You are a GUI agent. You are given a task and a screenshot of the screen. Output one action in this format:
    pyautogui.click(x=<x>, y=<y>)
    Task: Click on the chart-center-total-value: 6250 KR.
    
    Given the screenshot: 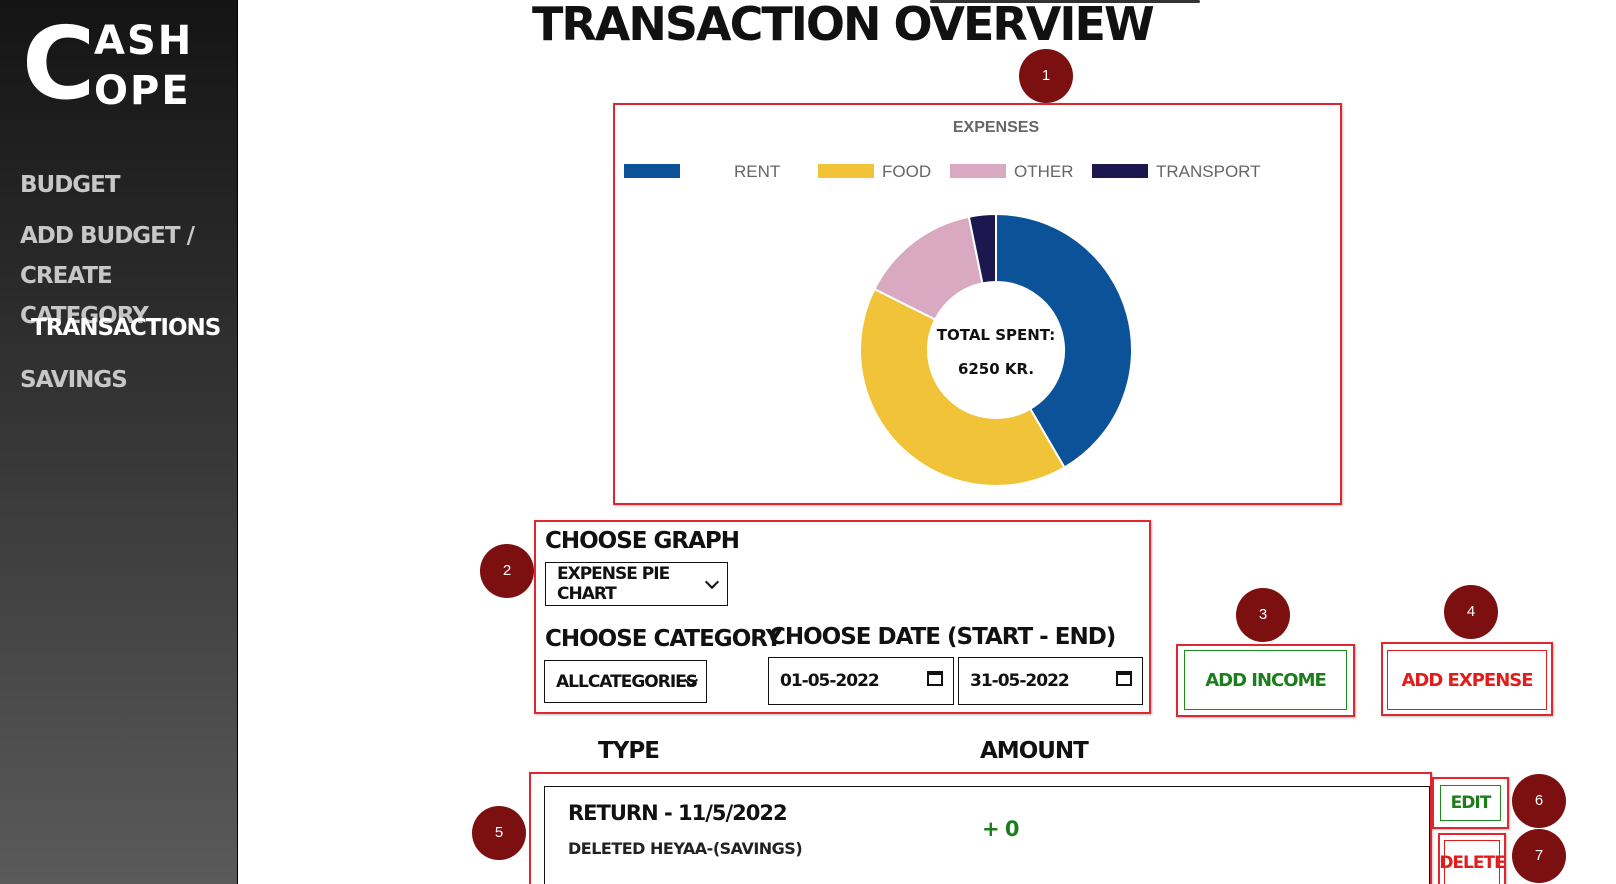 What is the action you would take?
    pyautogui.click(x=996, y=369)
    